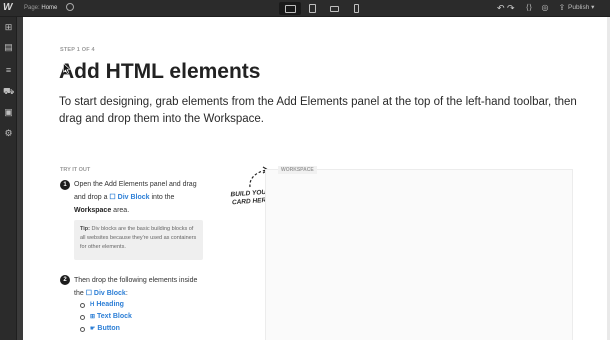 The image size is (610, 340). Describe the element at coordinates (49, 8) in the screenshot. I see `page-name: Home` at that location.